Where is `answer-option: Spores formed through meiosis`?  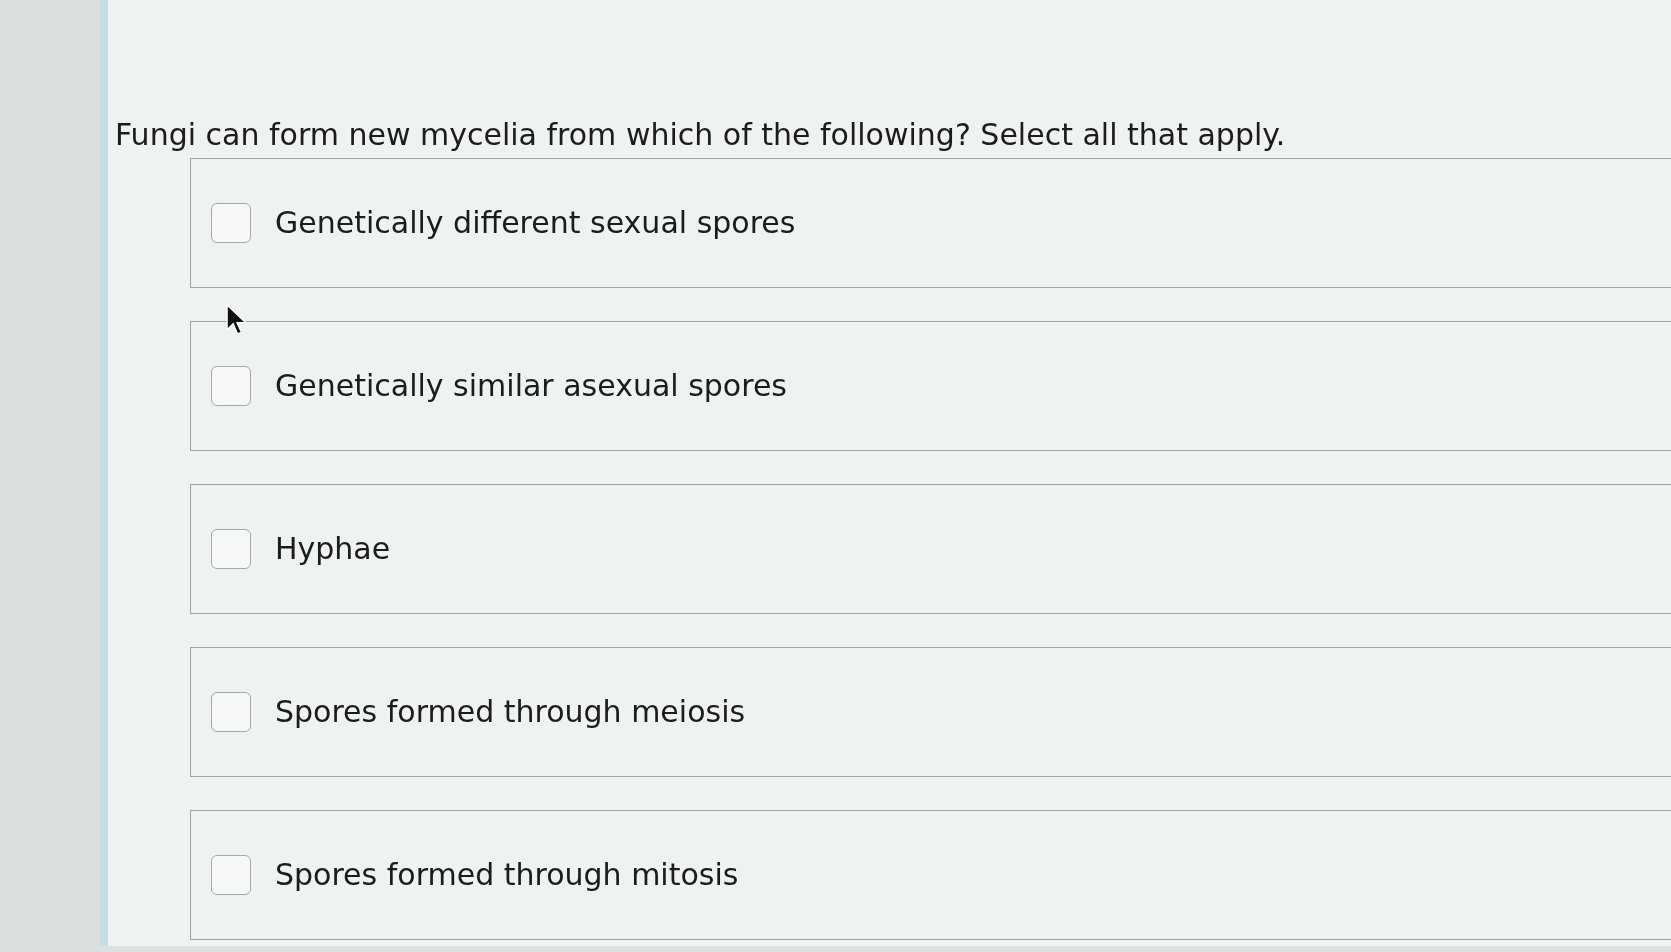
answer-option: Spores formed through meiosis is located at coordinates (930, 712).